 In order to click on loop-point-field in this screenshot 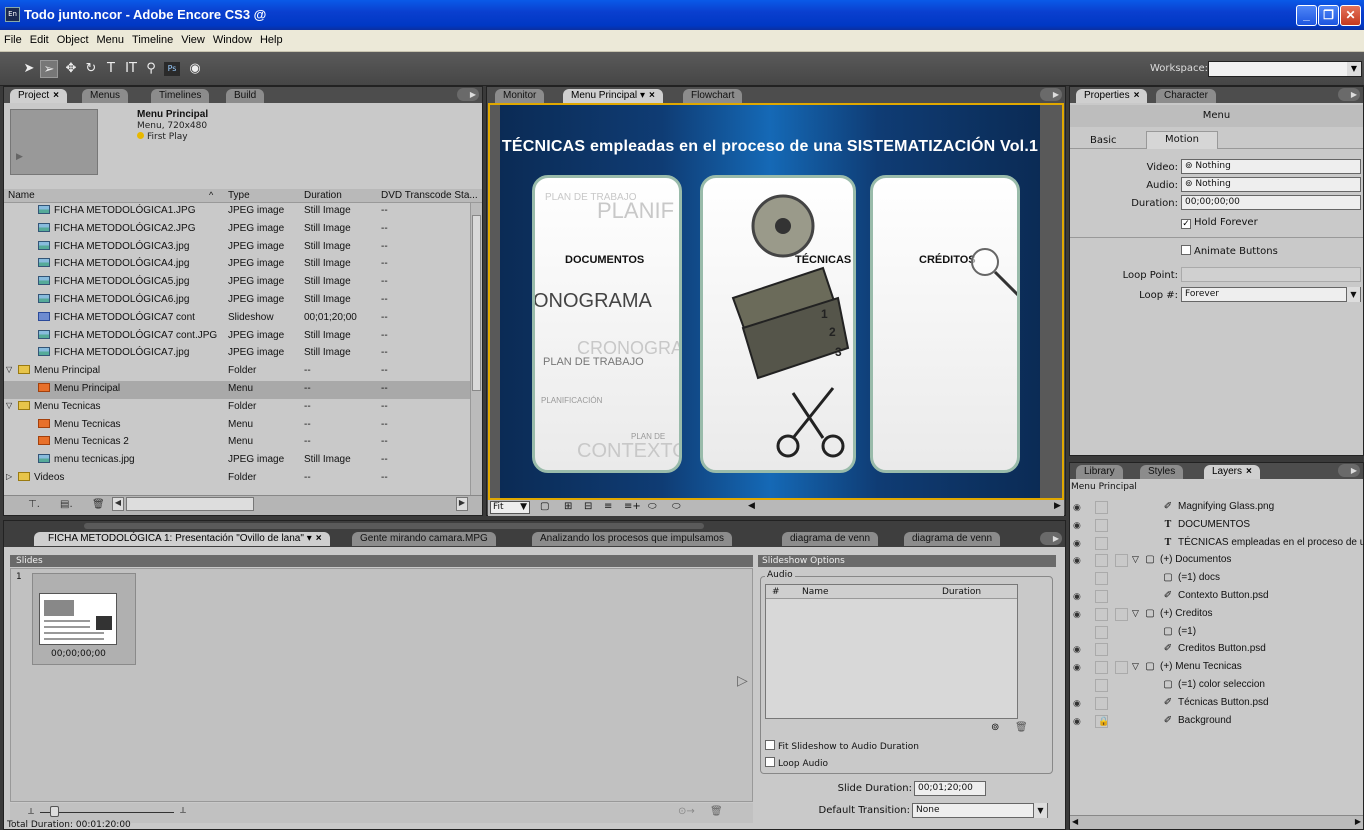, I will do `click(1271, 274)`.